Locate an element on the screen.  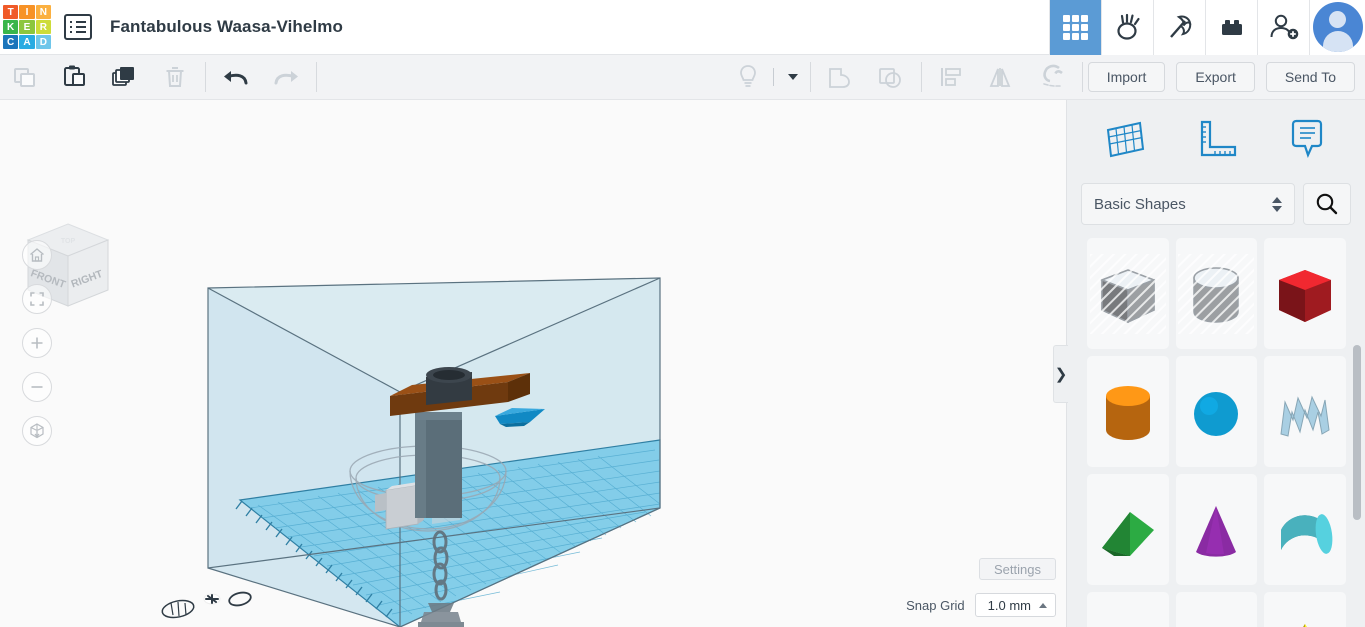
light-bulb-button is located at coordinates (748, 77).